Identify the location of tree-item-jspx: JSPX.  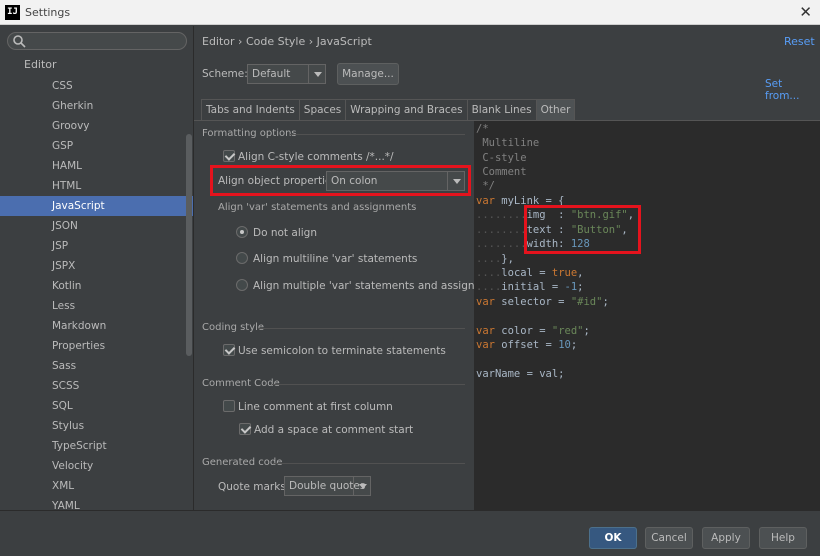
(96, 266).